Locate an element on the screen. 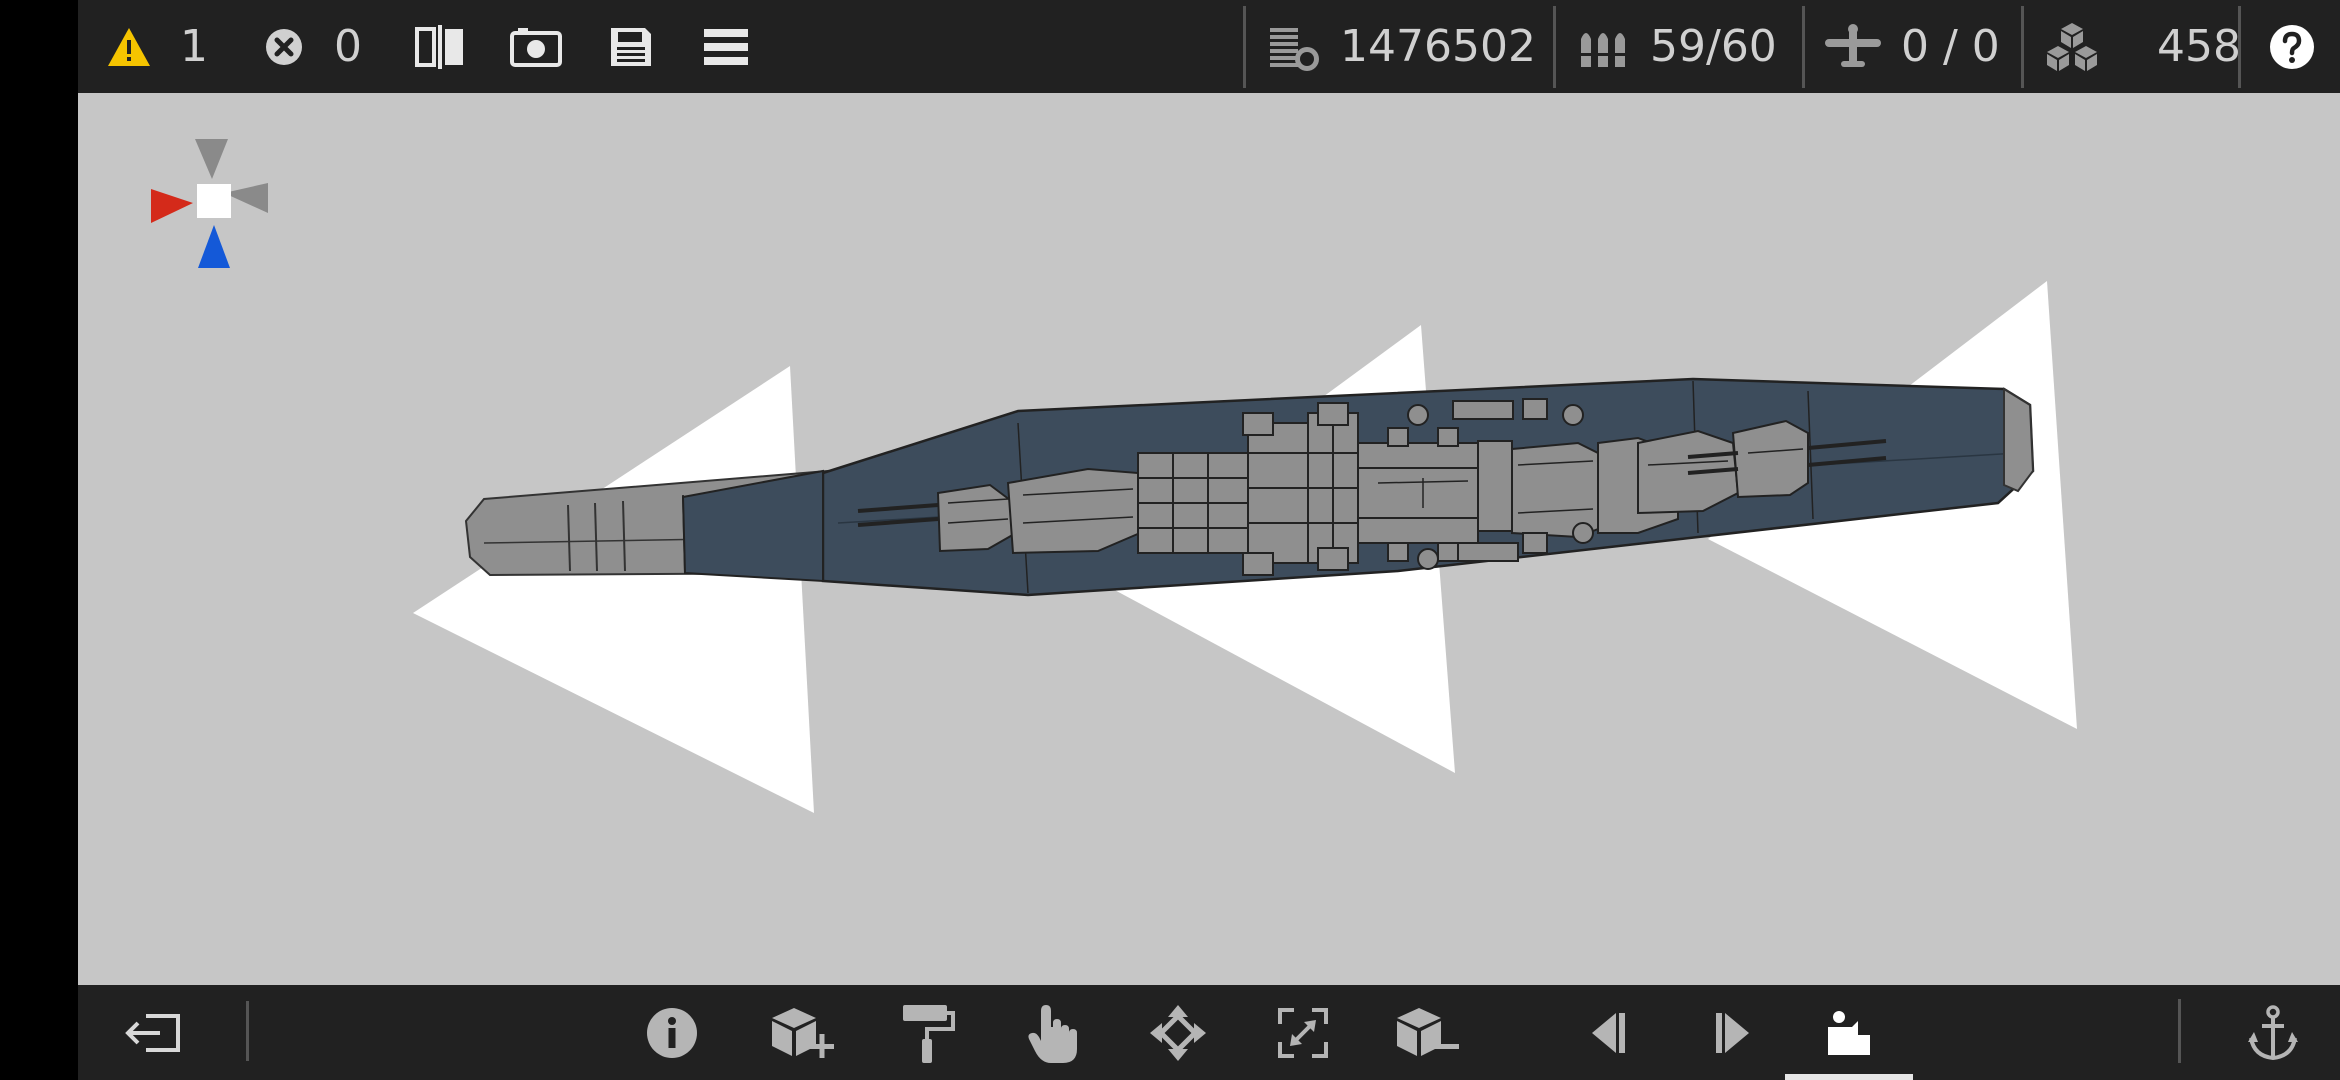 The height and width of the screenshot is (1080, 2340). camera-button is located at coordinates (536, 46).